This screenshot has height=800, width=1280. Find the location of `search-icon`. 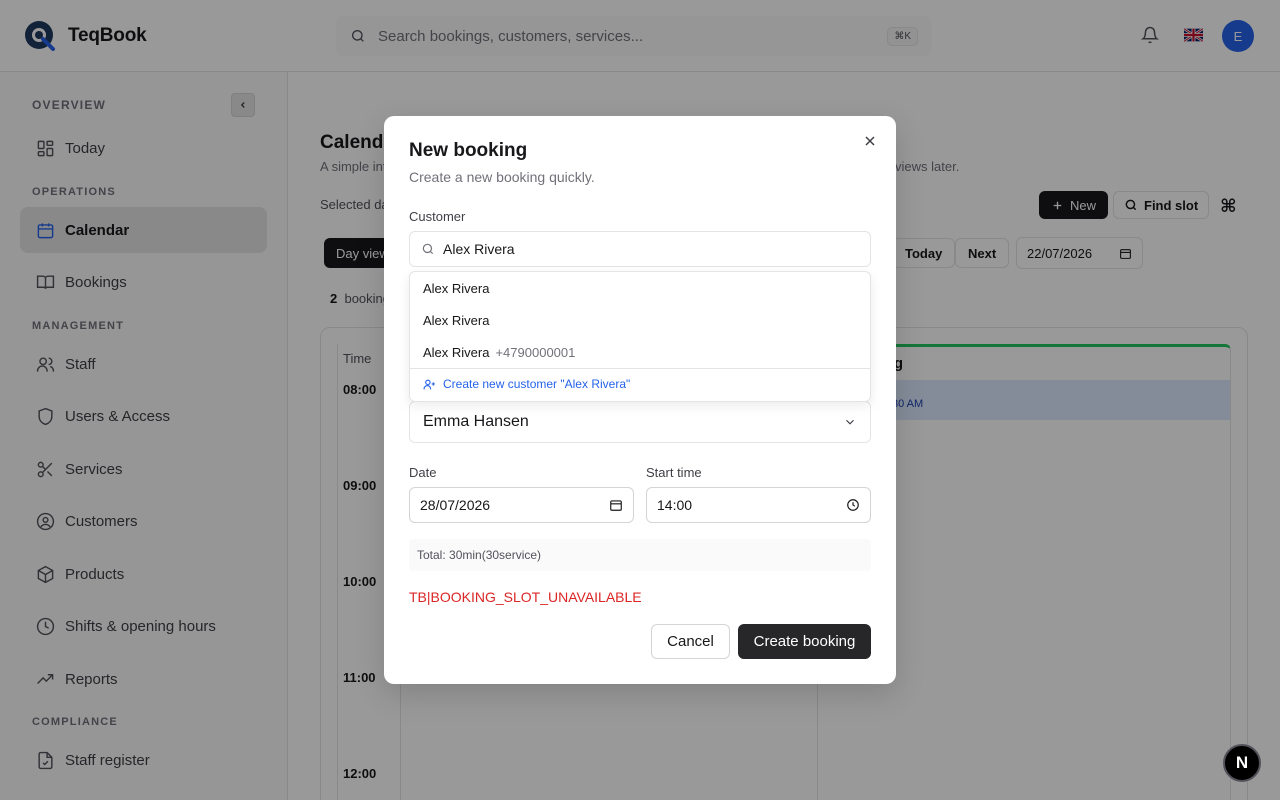

search-icon is located at coordinates (428, 249).